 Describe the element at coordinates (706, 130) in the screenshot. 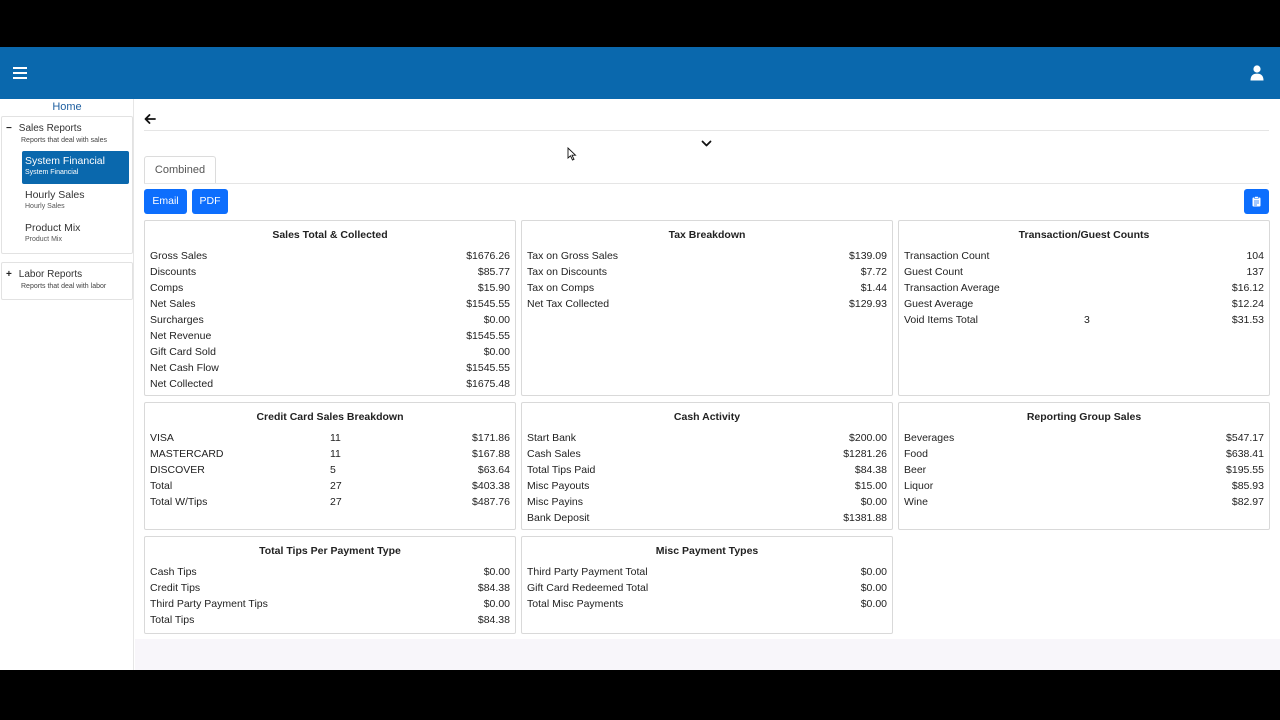

I see `divider` at that location.